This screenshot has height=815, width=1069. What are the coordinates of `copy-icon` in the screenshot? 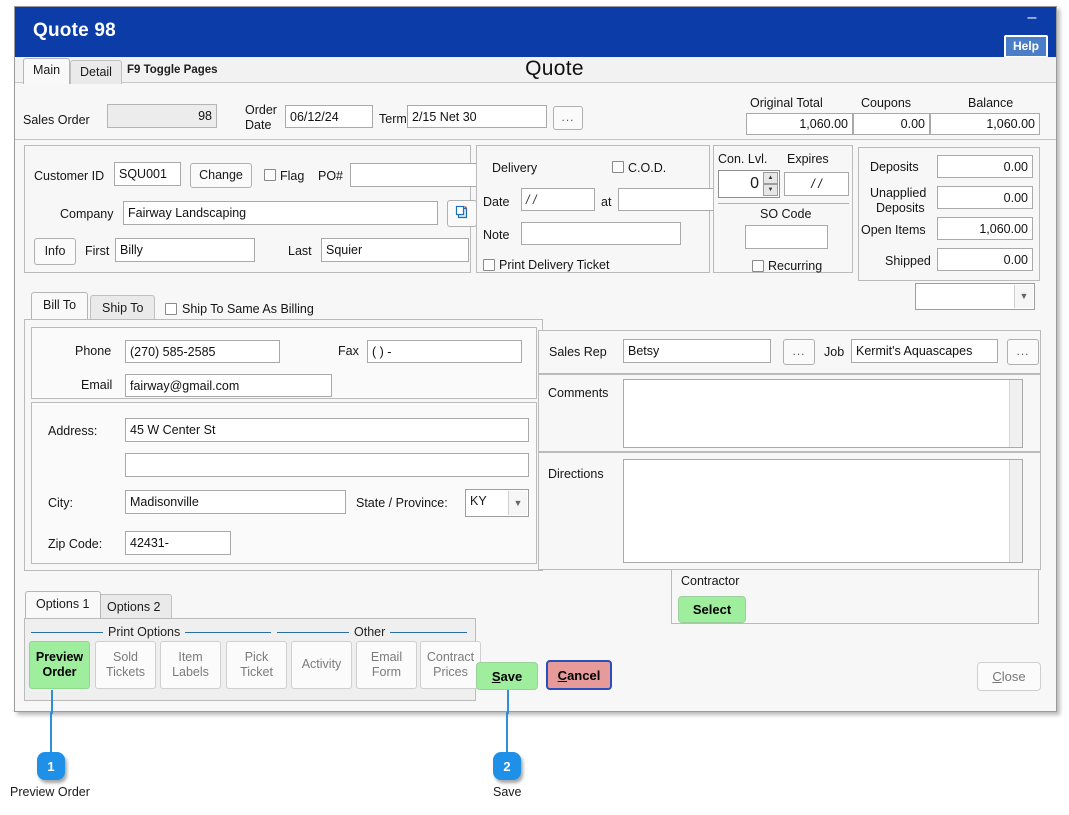 It's located at (462, 214).